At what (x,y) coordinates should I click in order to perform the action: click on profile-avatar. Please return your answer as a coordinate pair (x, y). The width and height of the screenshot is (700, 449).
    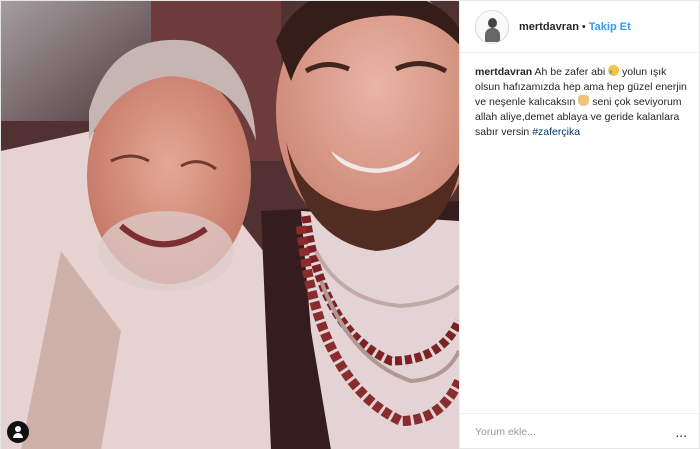
    Looking at the image, I should click on (492, 26).